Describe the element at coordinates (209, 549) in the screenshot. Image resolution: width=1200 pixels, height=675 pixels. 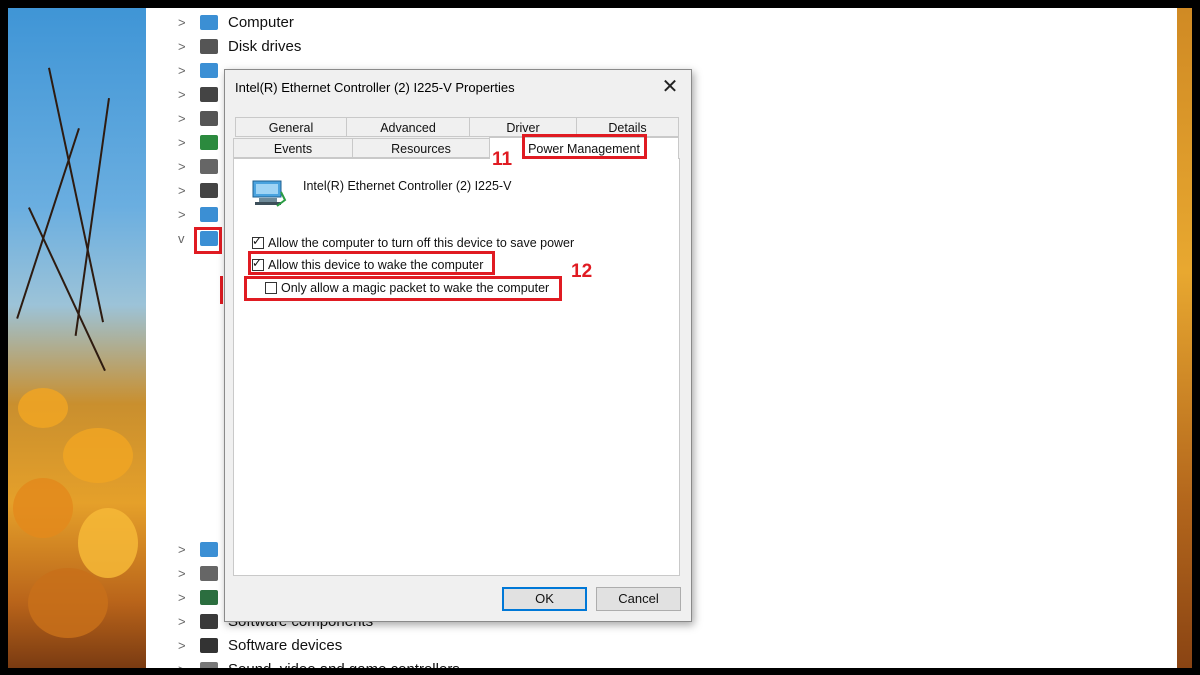
I see `portable-devices-icon` at that location.